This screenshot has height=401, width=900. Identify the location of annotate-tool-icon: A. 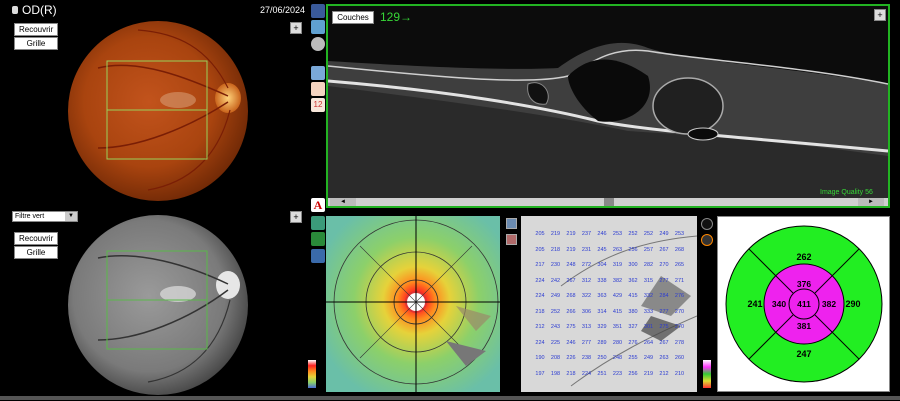
(318, 205).